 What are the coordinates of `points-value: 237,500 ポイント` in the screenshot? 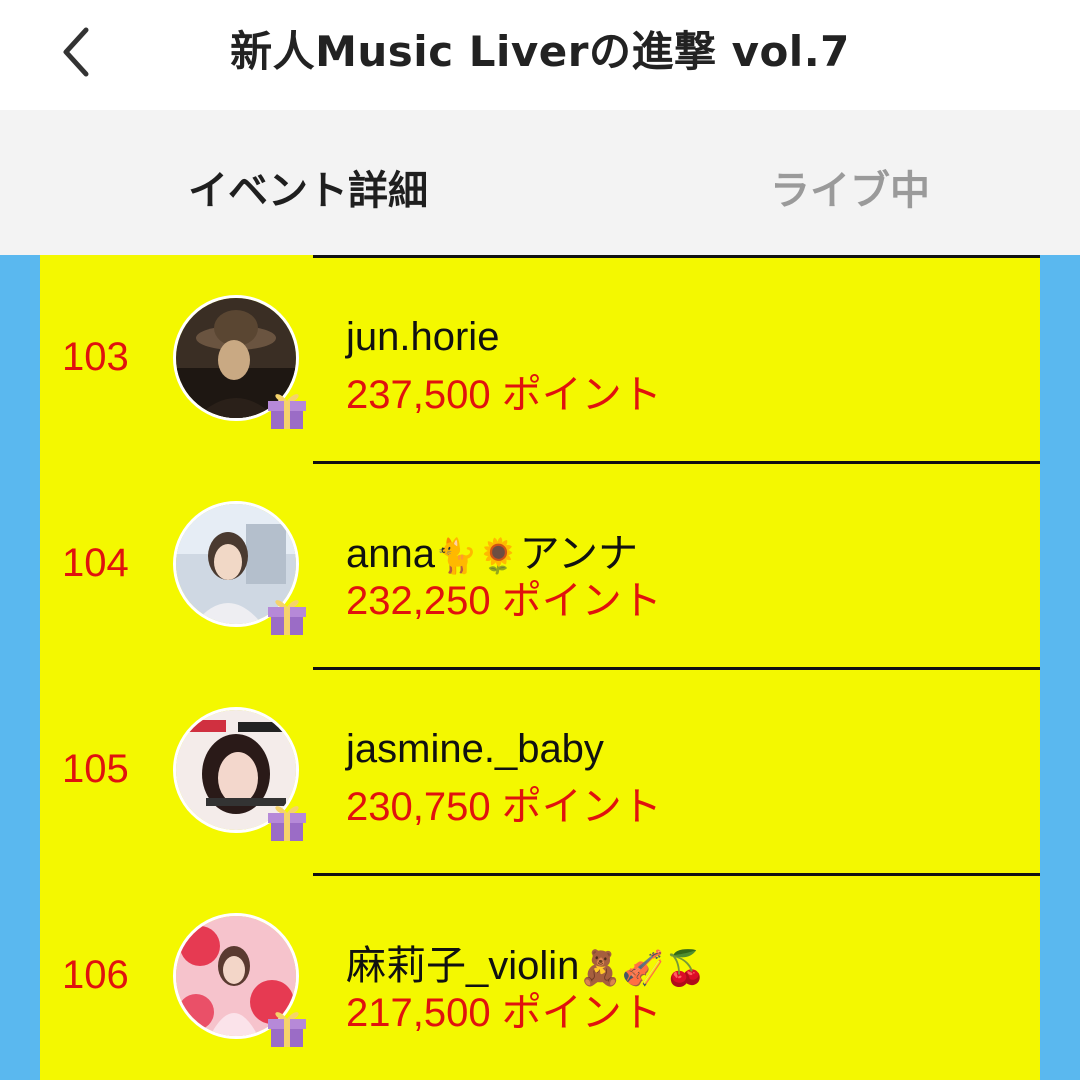 It's located at (504, 395).